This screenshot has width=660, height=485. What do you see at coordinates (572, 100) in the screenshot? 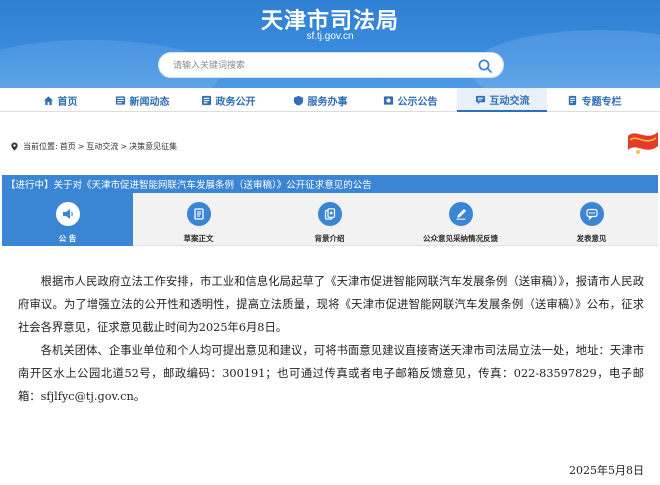
I see `topic-icon` at bounding box center [572, 100].